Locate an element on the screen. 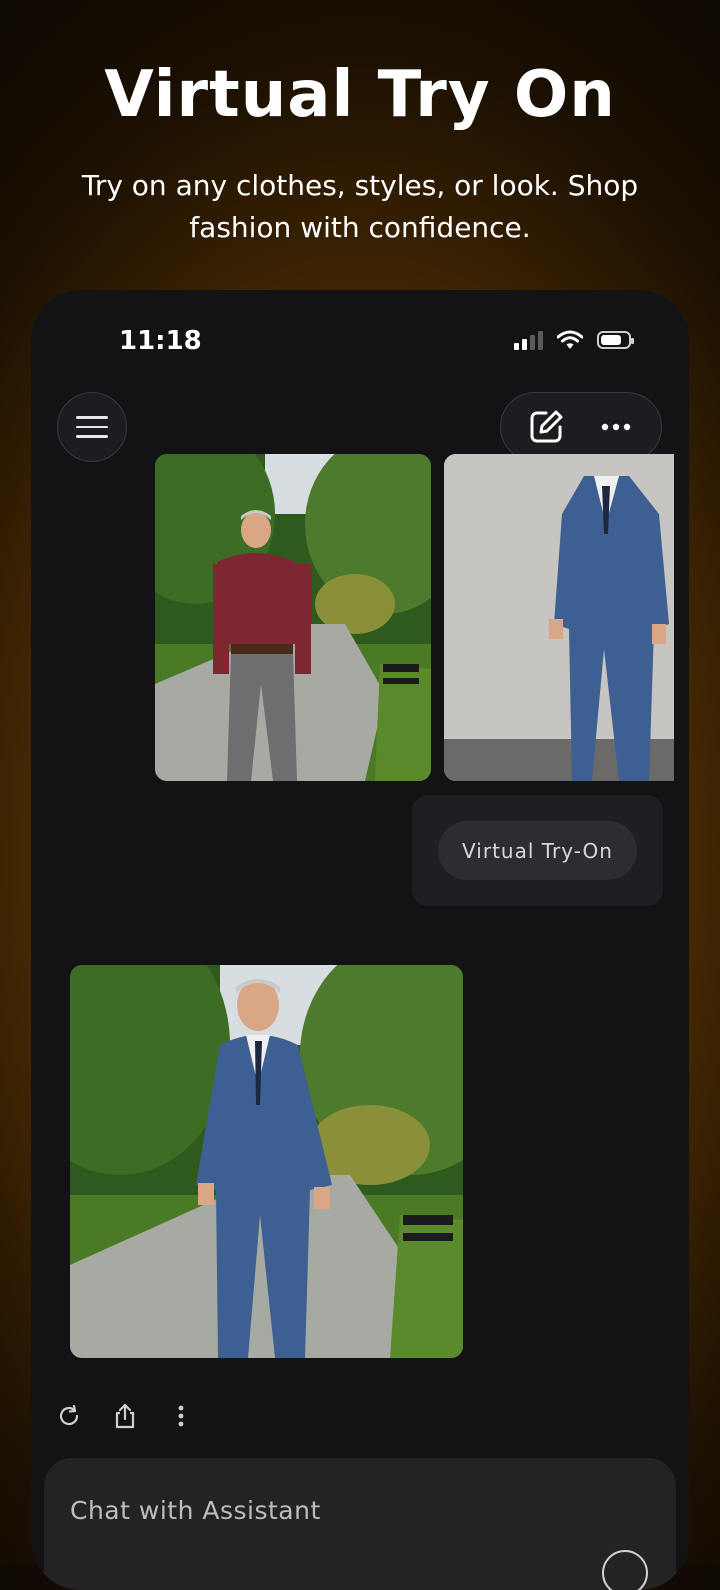 The height and width of the screenshot is (1590, 720). suit-photo is located at coordinates (559, 617).